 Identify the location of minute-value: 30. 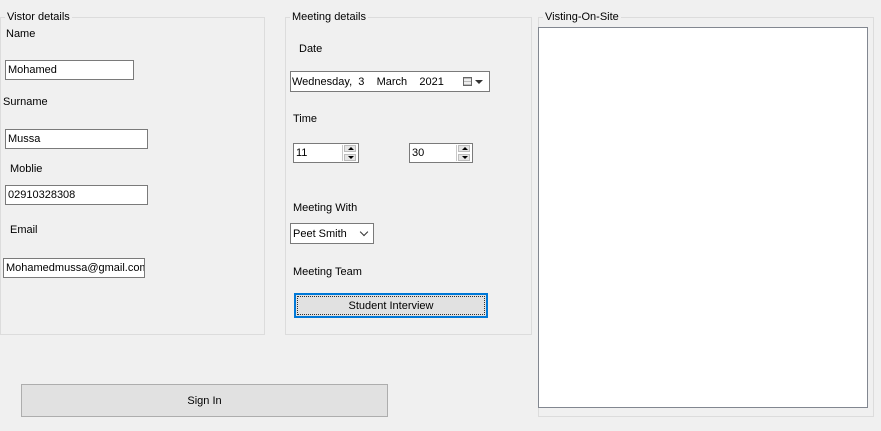
(418, 153).